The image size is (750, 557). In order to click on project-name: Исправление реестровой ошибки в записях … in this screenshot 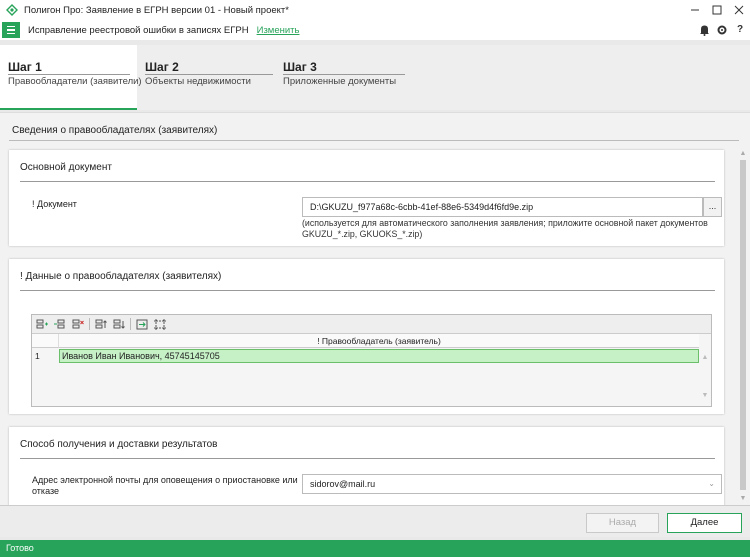, I will do `click(138, 30)`.